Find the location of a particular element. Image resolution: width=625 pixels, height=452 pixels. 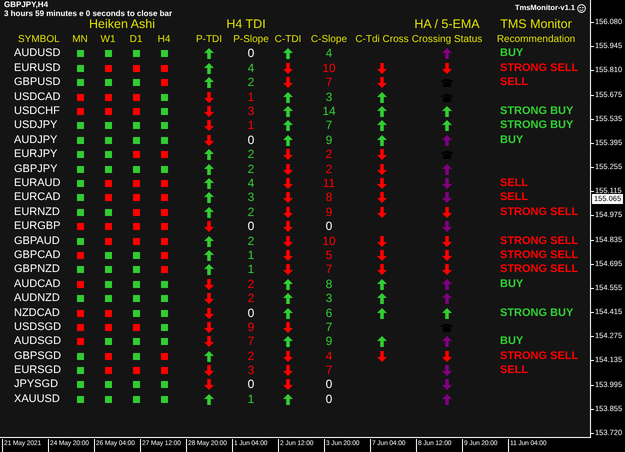

group-header: Heiken Ashi is located at coordinates (121, 25).